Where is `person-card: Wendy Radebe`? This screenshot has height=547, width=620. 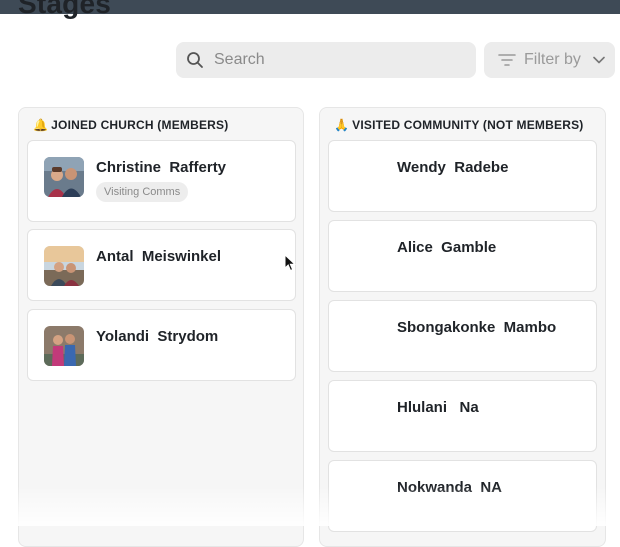
person-card: Wendy Radebe is located at coordinates (462, 176).